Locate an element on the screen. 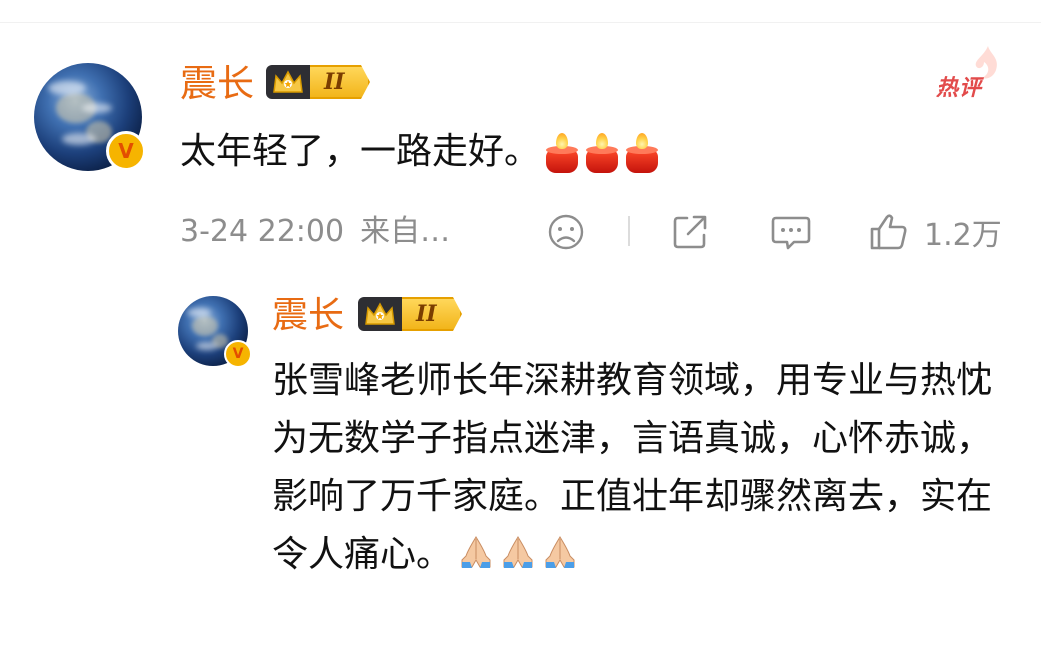 The height and width of the screenshot is (655, 1041). sad-face-icon is located at coordinates (566, 232).